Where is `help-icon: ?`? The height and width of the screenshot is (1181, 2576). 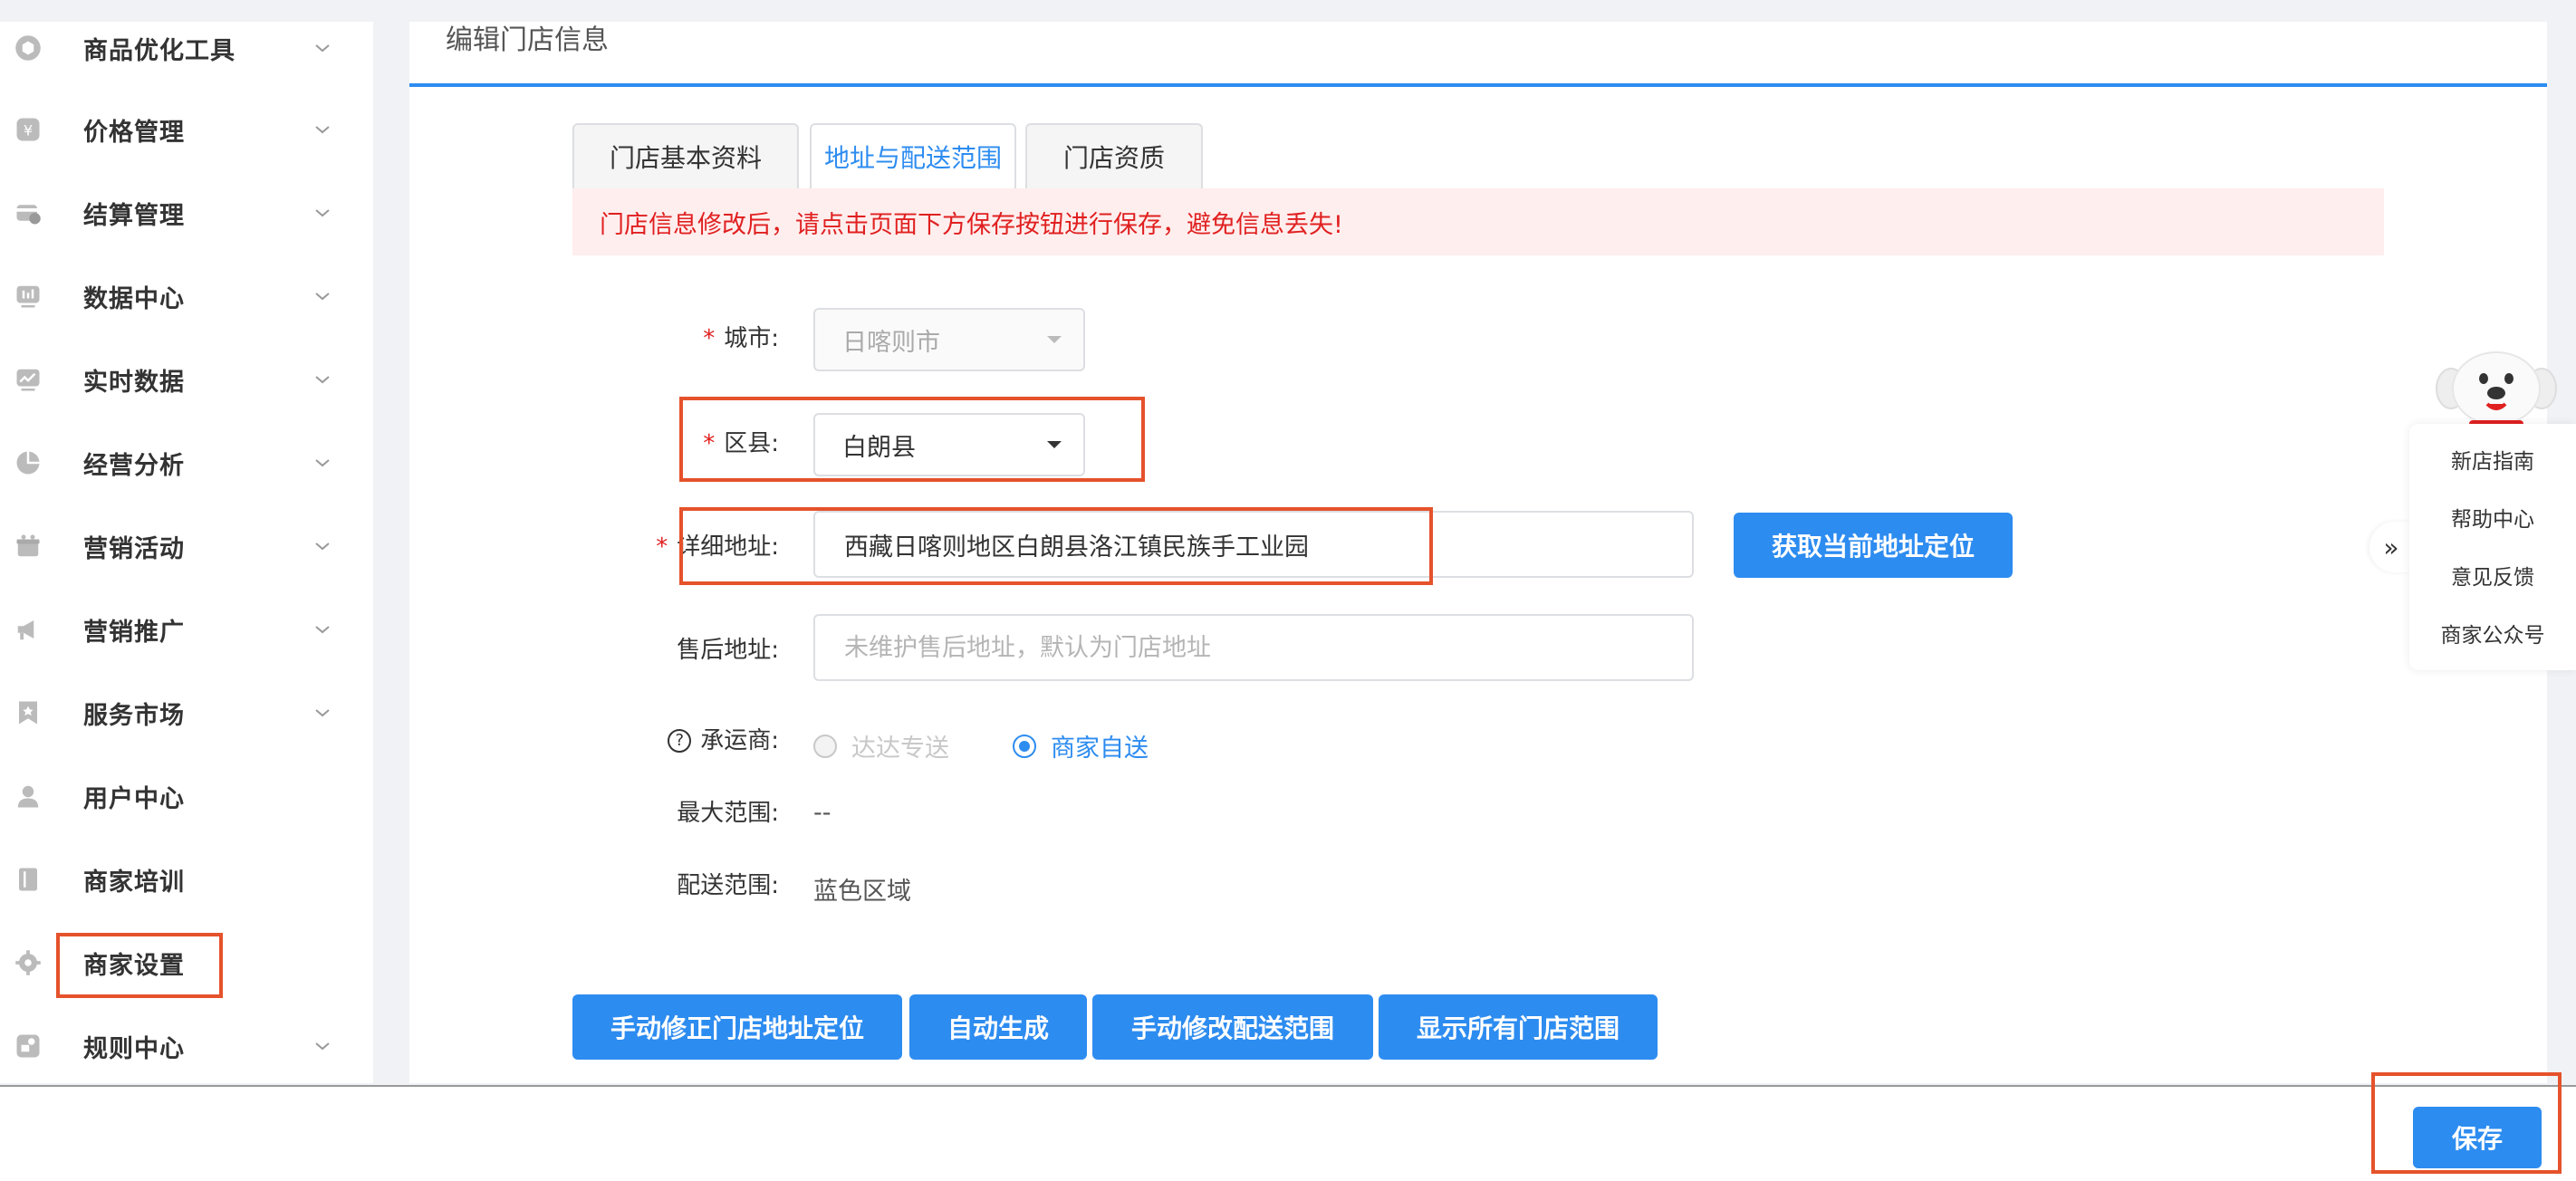
help-icon: ? is located at coordinates (680, 741).